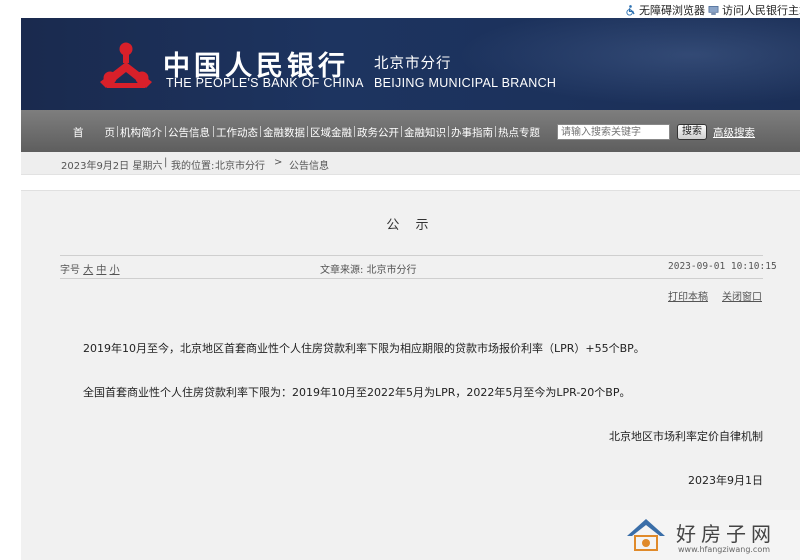  What do you see at coordinates (410, 163) in the screenshot?
I see `breadcrumb: 2023年9月2日 星期六 | 我的位置: 北京市分行 > 公告信息` at bounding box center [410, 163].